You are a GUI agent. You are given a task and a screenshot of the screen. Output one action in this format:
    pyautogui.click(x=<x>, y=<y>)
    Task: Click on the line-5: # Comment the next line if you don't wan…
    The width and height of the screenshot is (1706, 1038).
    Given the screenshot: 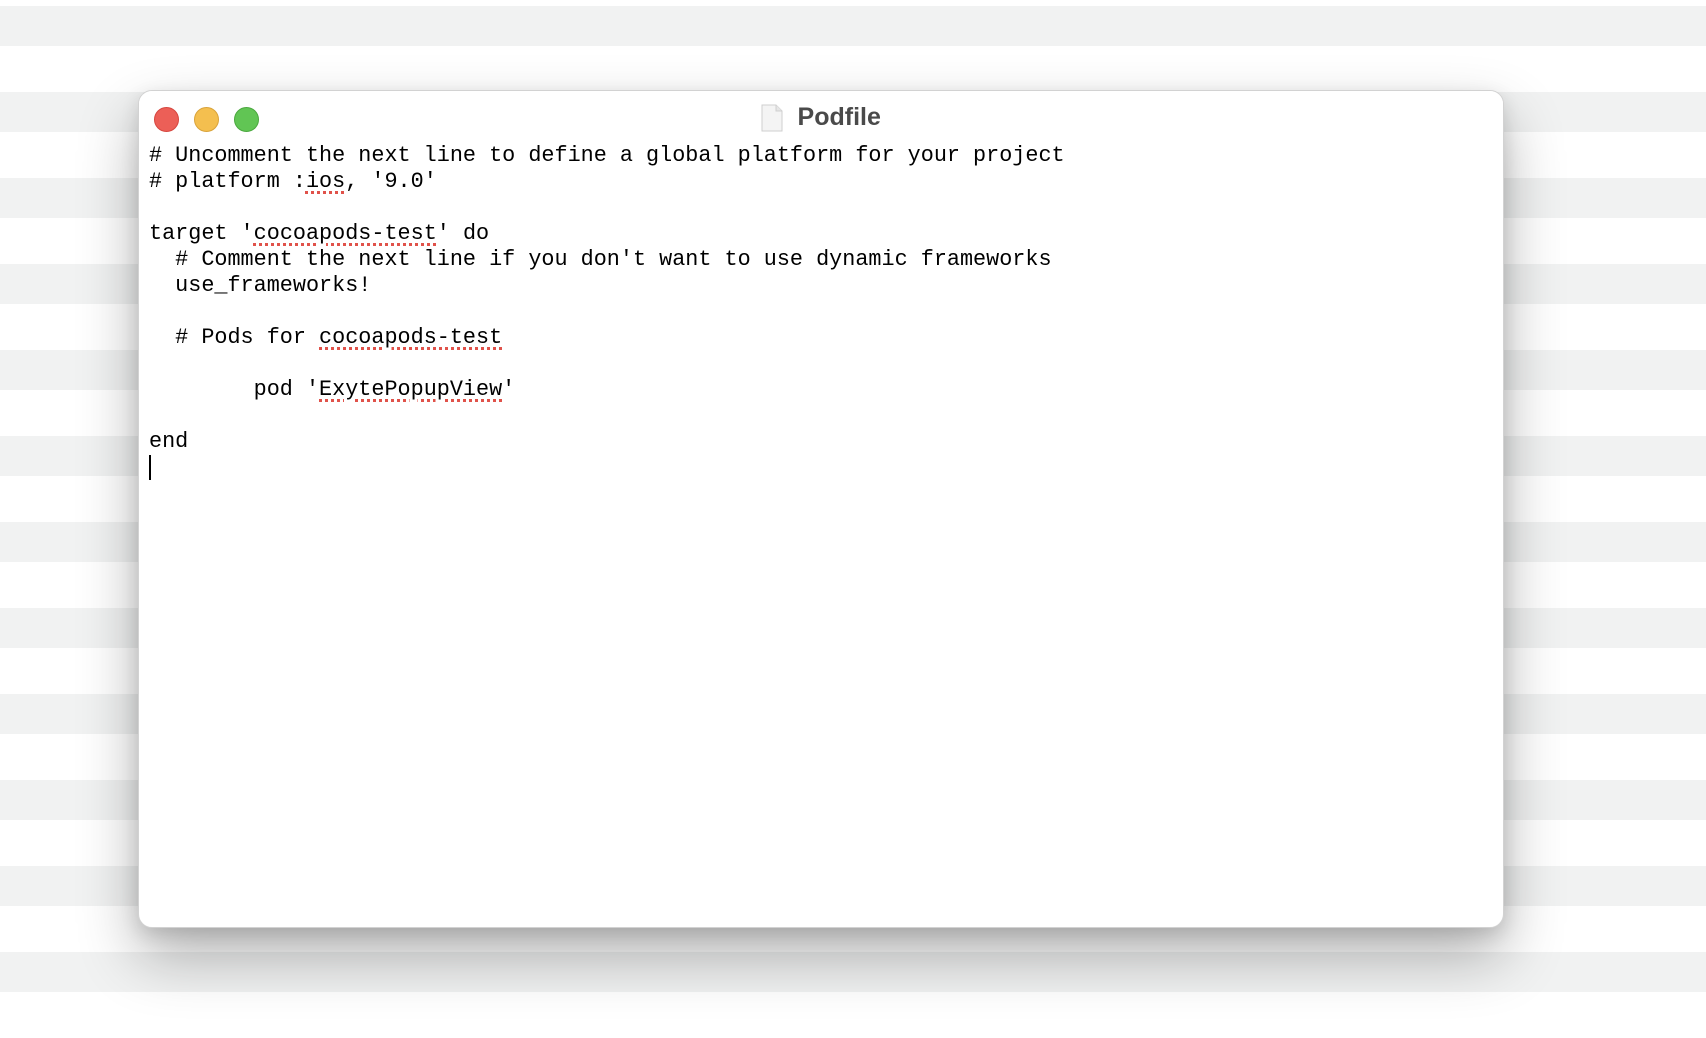 What is the action you would take?
    pyautogui.click(x=600, y=259)
    